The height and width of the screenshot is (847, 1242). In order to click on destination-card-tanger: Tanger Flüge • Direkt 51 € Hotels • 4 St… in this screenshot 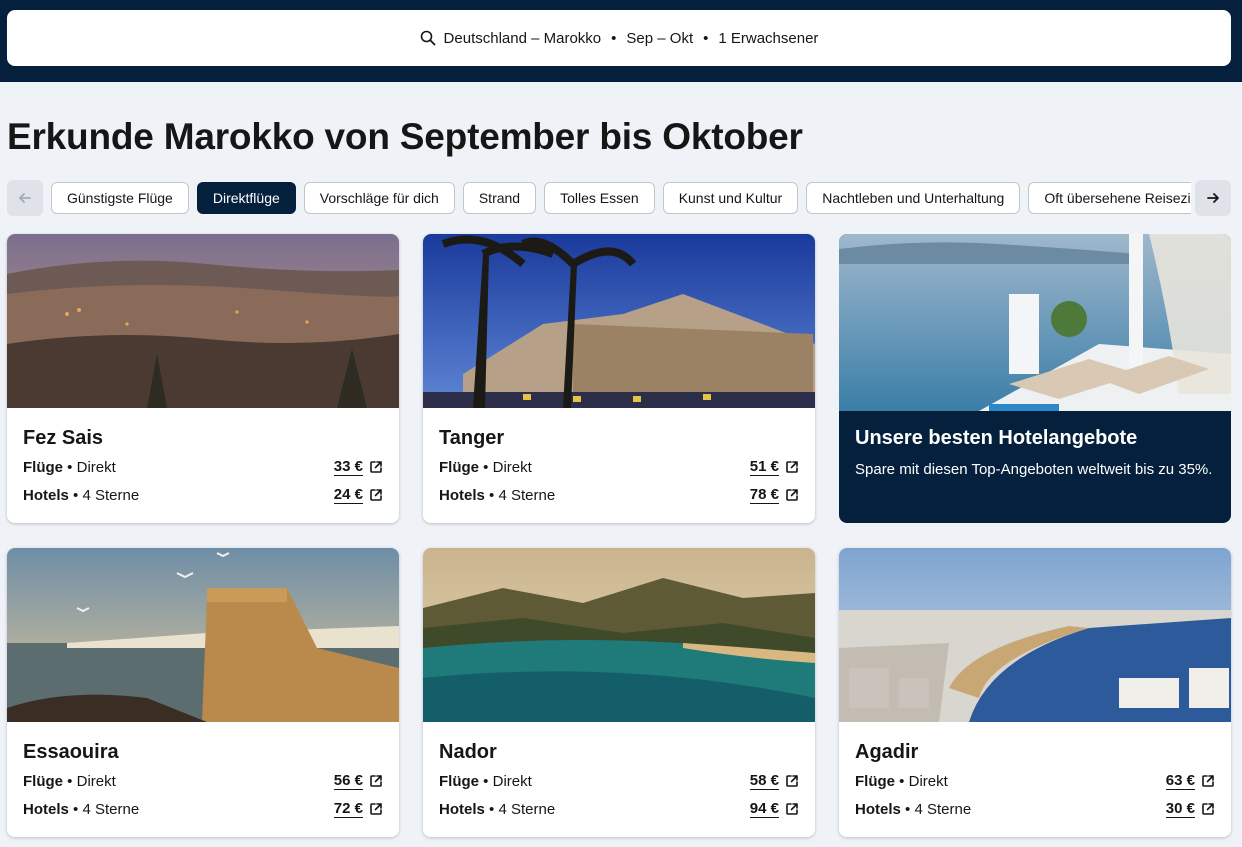, I will do `click(619, 378)`.